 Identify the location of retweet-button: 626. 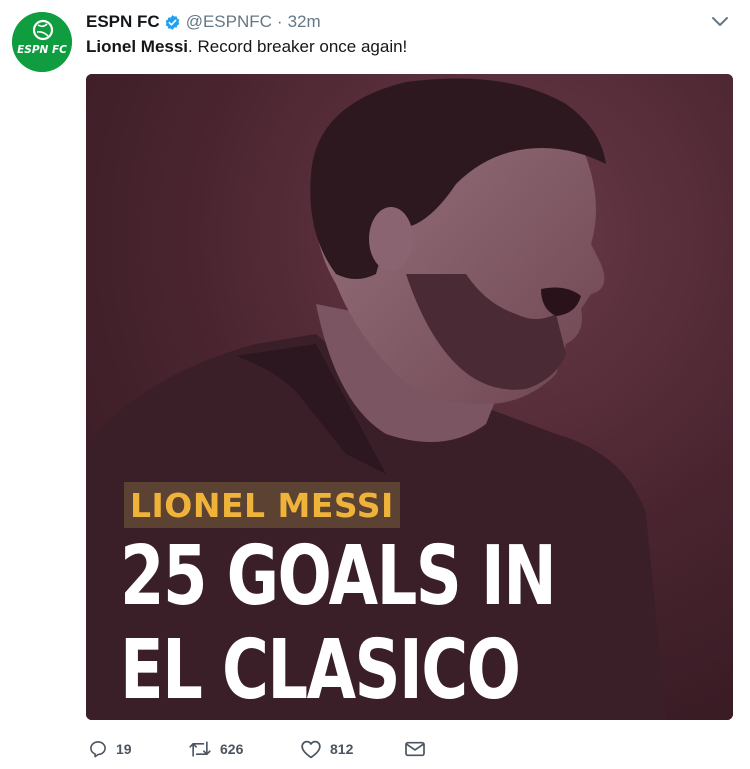
(244, 749).